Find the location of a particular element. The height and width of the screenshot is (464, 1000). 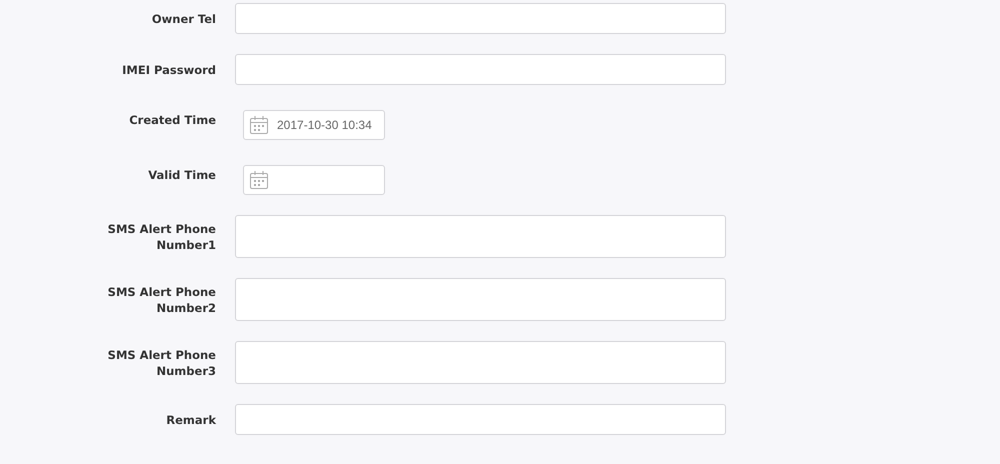

field-label: SMS Alert Phone Number1 is located at coordinates (161, 236).